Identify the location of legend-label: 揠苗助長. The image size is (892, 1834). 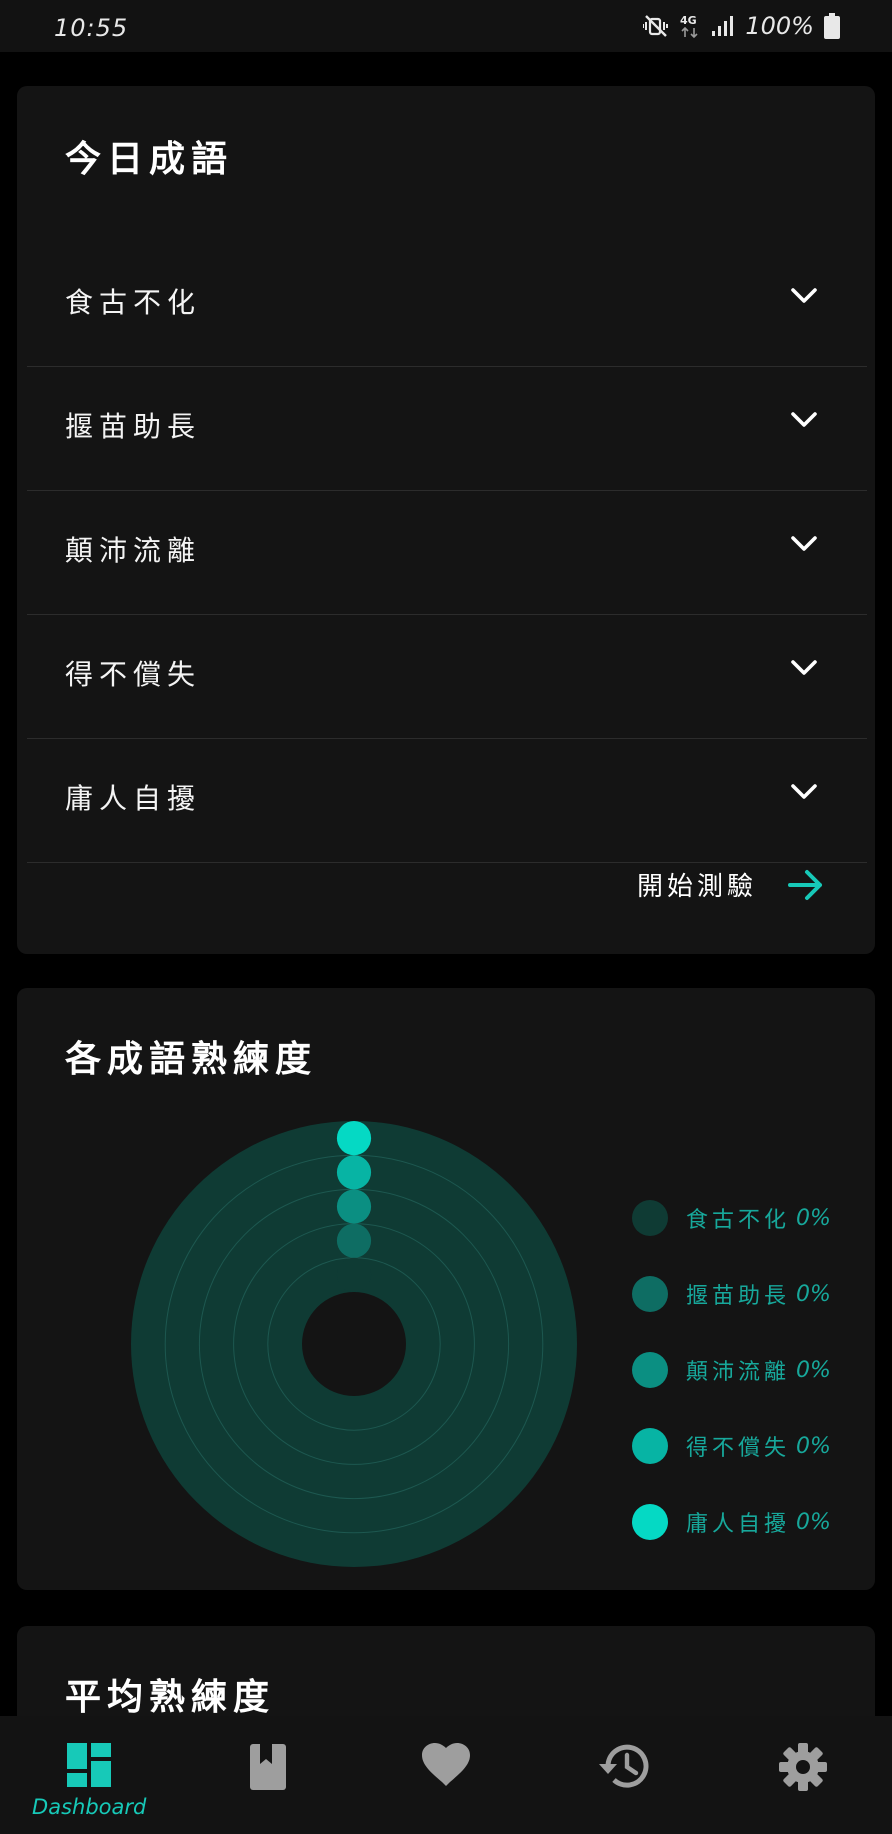
(738, 1296).